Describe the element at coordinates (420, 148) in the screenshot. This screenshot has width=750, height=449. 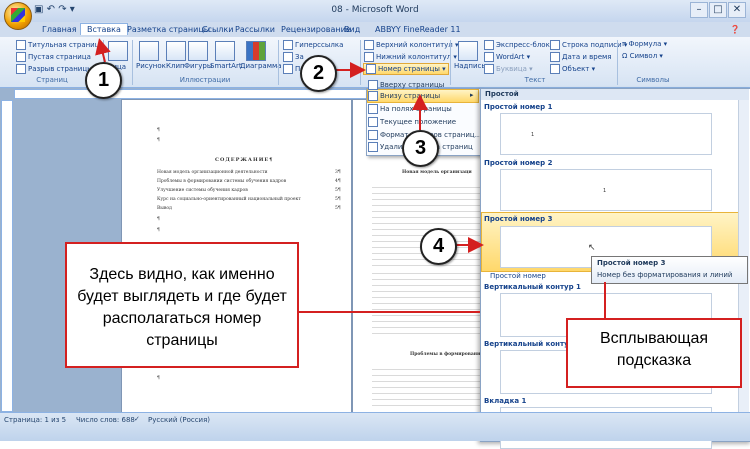
I see `step-badge-3: 3` at that location.